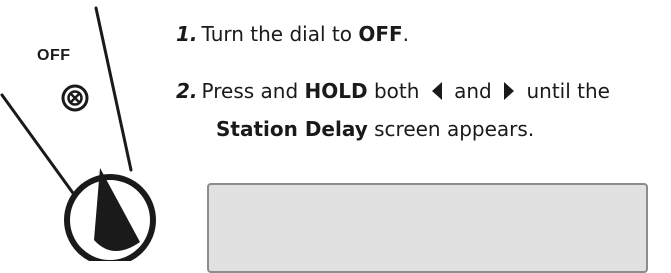 The height and width of the screenshot is (273, 671). What do you see at coordinates (40, 147) in the screenshot?
I see `dial-guide-line-left` at bounding box center [40, 147].